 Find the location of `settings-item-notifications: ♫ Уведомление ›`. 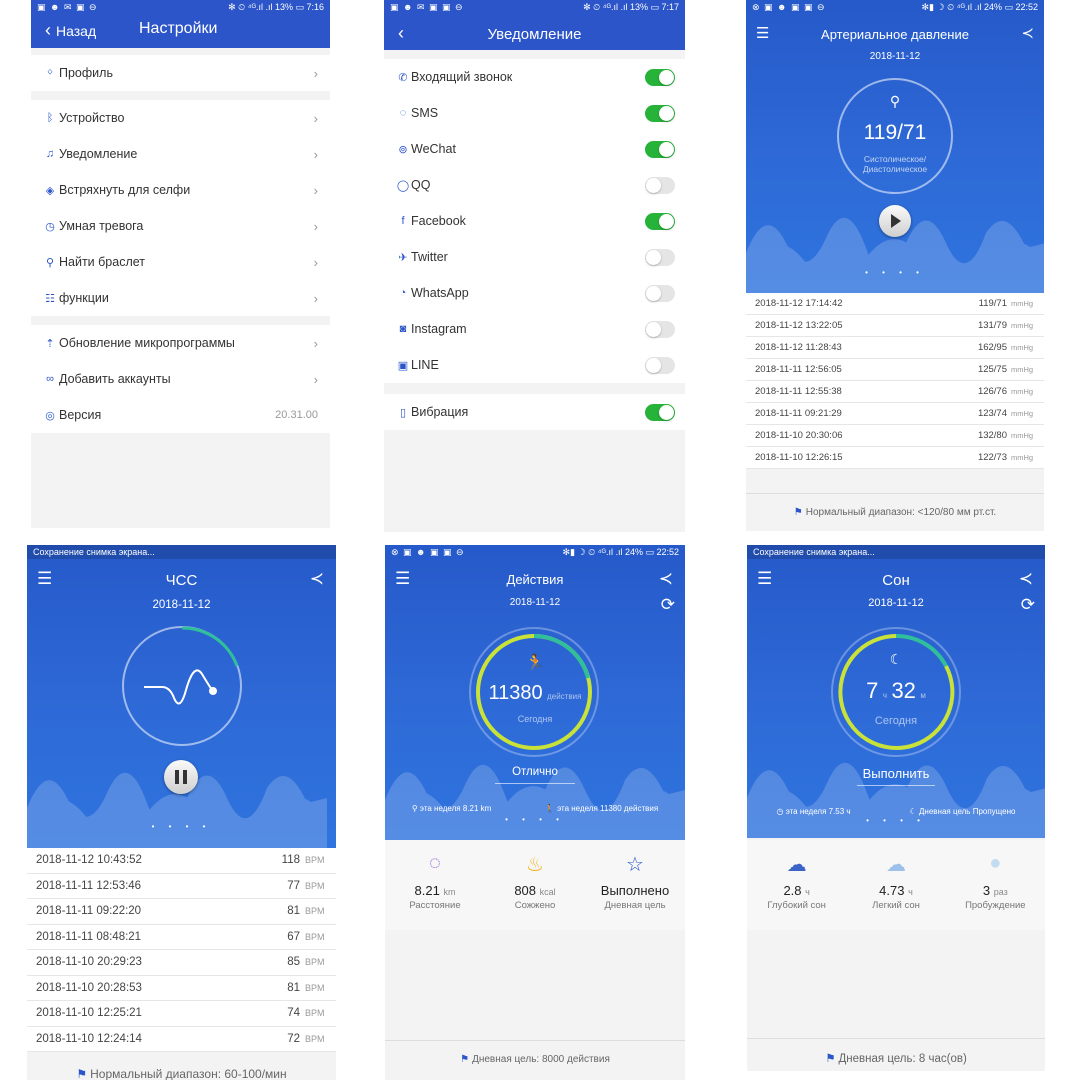

settings-item-notifications: ♫ Уведомление › is located at coordinates (180, 154).